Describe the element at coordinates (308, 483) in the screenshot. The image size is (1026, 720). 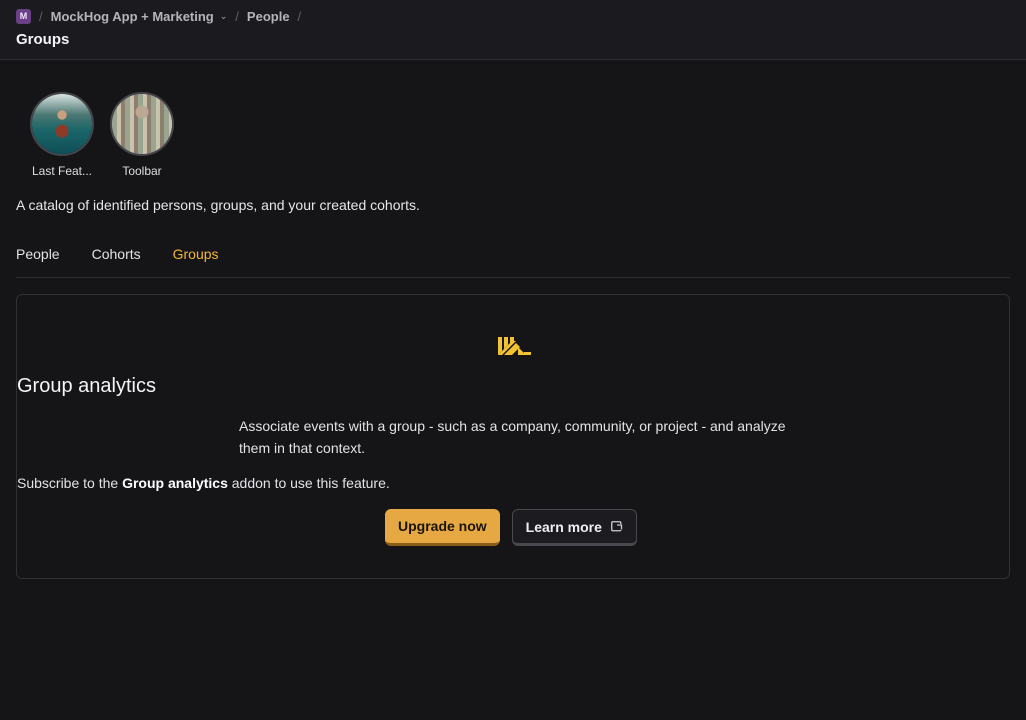
I see `subscribe-suffix: addon to use this feature.` at that location.